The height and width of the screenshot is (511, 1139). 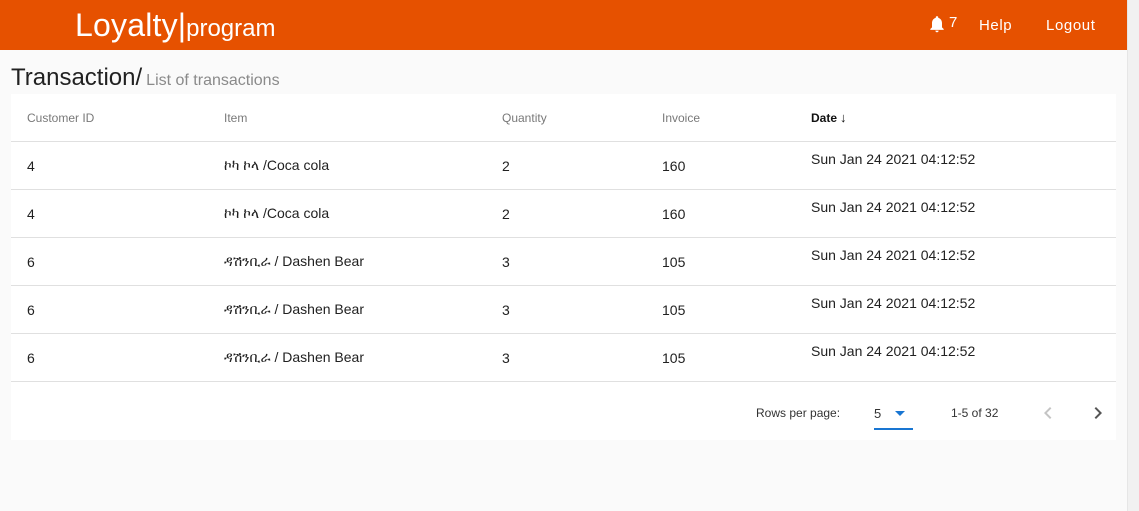 What do you see at coordinates (975, 413) in the screenshot?
I see `pagination-range: 1-5 of 32` at bounding box center [975, 413].